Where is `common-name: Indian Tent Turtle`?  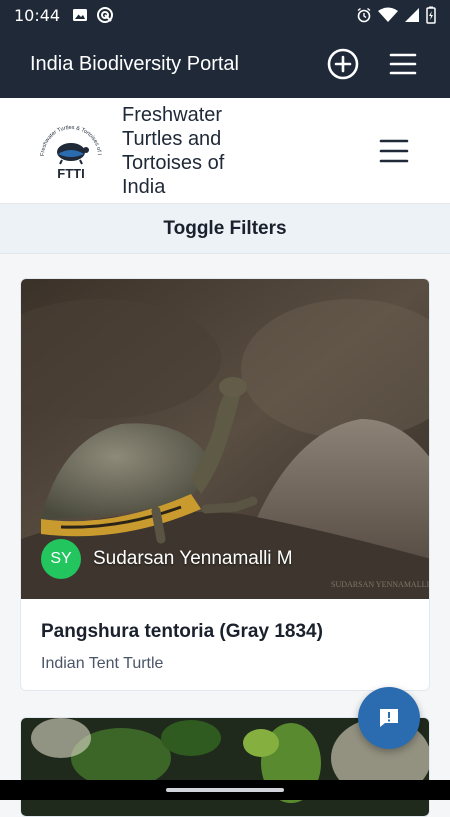
common-name: Indian Tent Turtle is located at coordinates (102, 663).